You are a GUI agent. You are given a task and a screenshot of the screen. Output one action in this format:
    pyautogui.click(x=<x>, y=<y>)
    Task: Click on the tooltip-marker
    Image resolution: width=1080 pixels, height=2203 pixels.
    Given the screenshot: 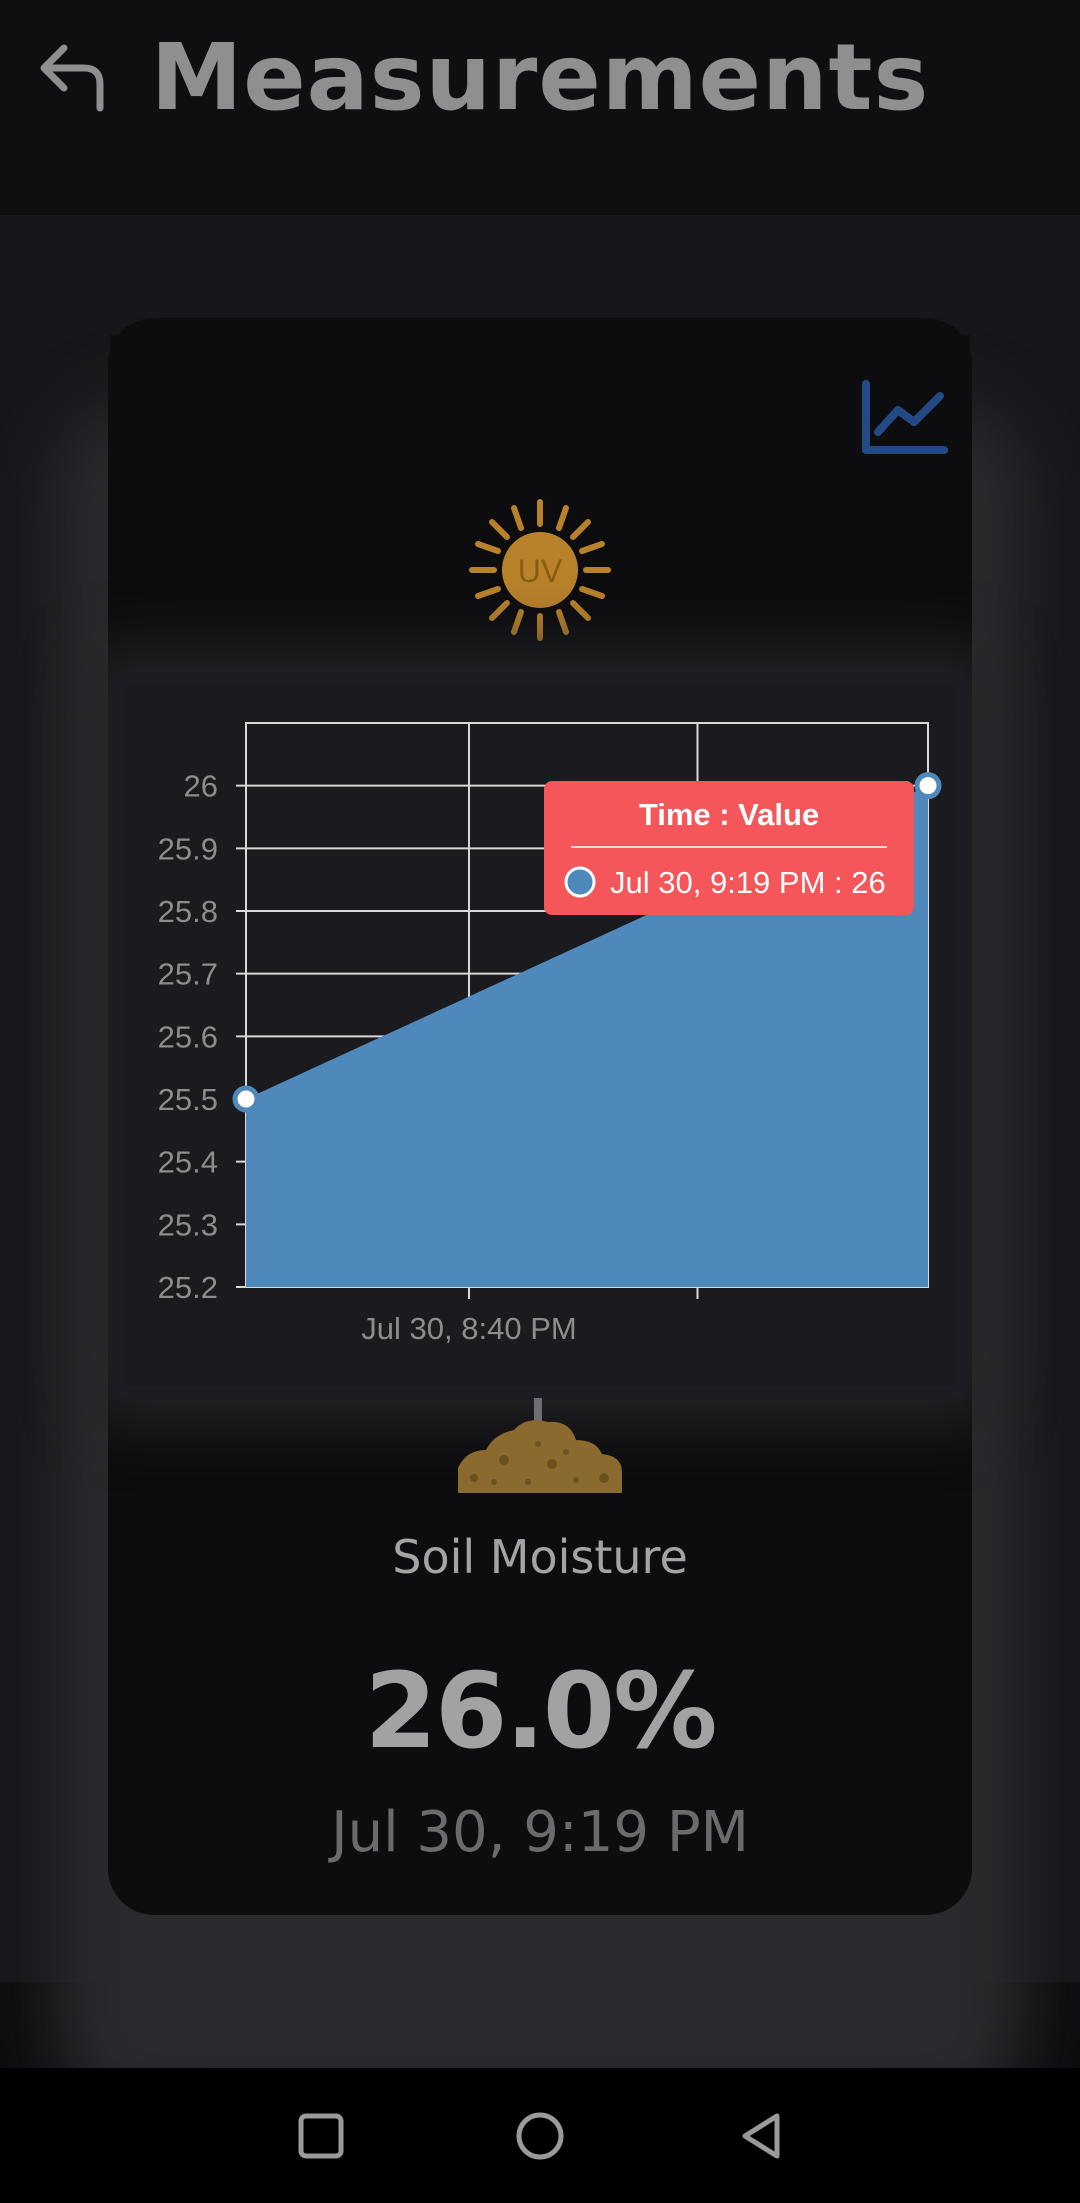 What is the action you would take?
    pyautogui.click(x=580, y=882)
    